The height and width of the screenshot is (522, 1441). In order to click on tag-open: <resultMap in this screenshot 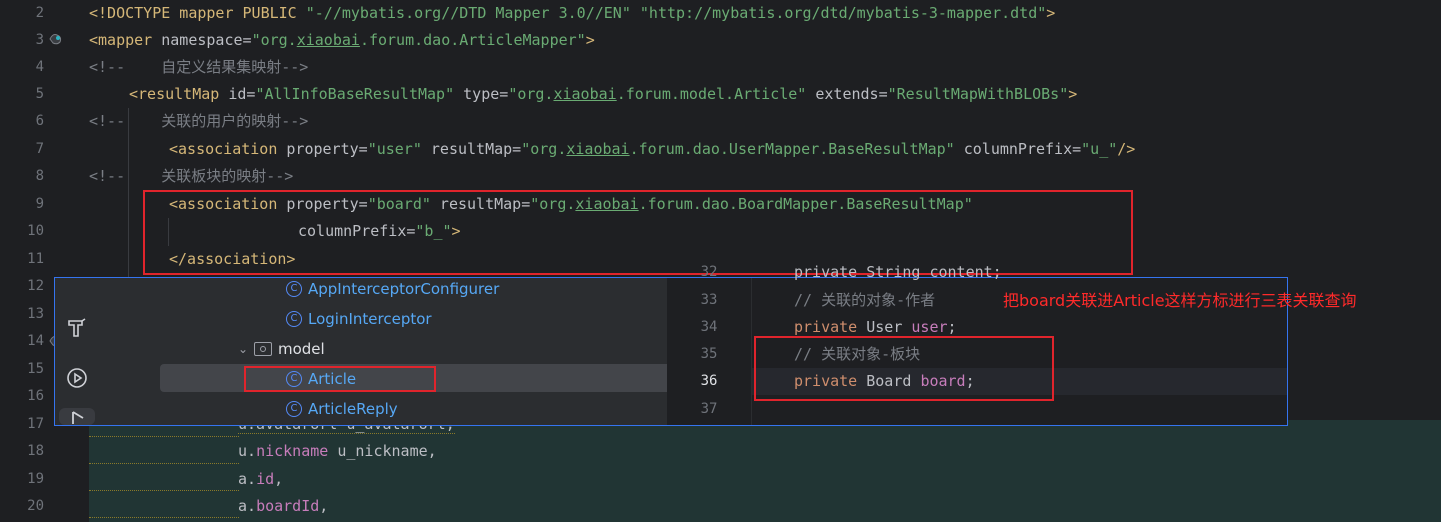, I will do `click(179, 94)`.